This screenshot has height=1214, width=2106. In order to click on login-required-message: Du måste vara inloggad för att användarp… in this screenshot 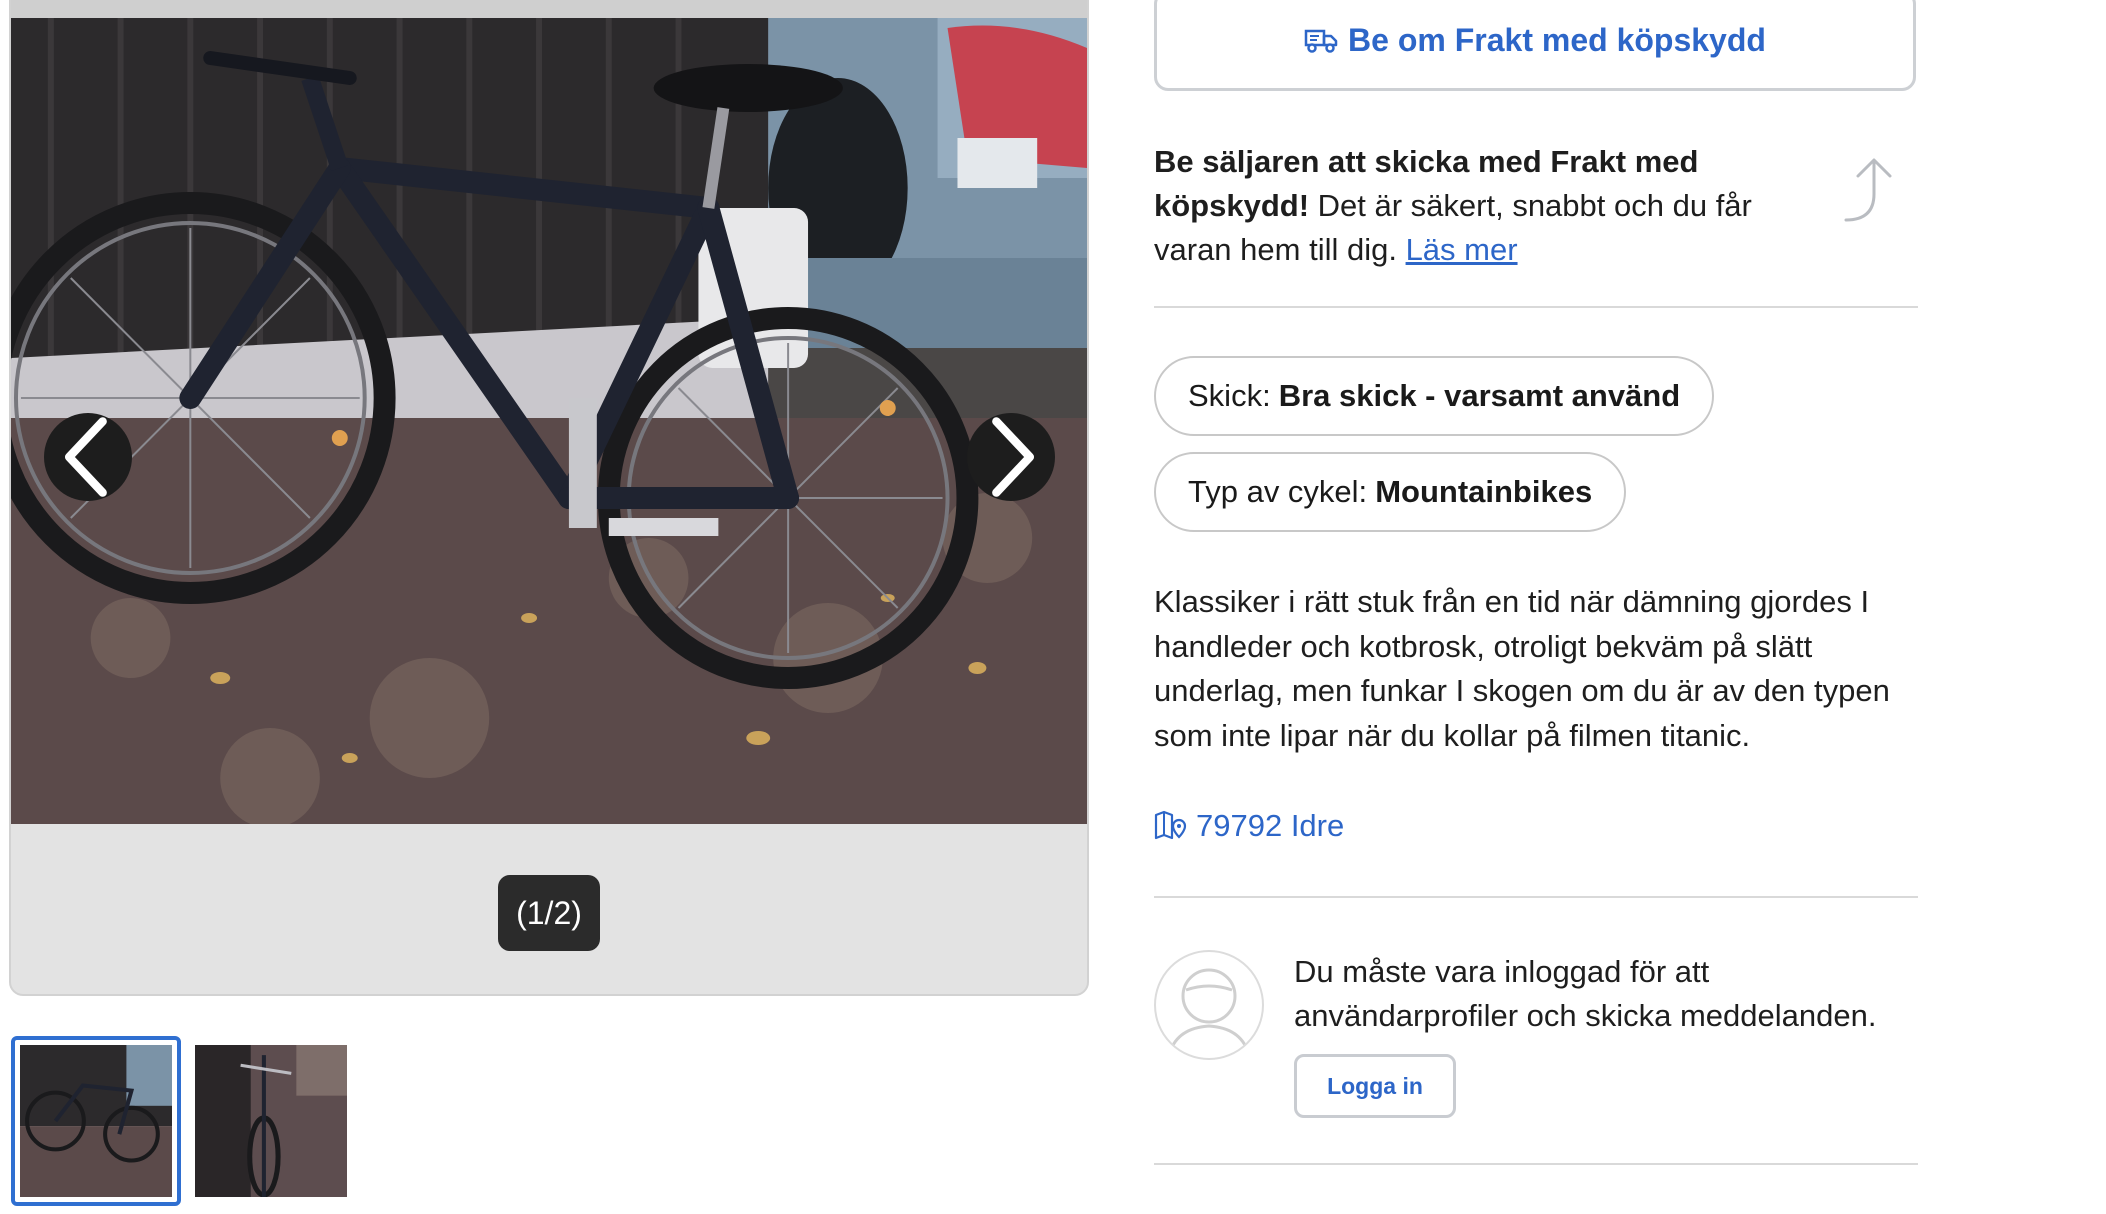, I will do `click(1585, 993)`.